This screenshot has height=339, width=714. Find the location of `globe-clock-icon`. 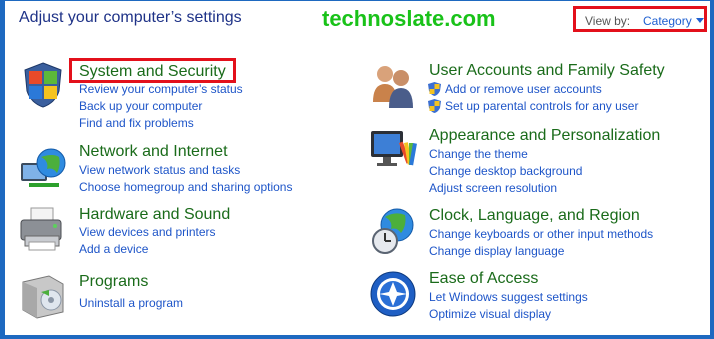

globe-clock-icon is located at coordinates (393, 231).